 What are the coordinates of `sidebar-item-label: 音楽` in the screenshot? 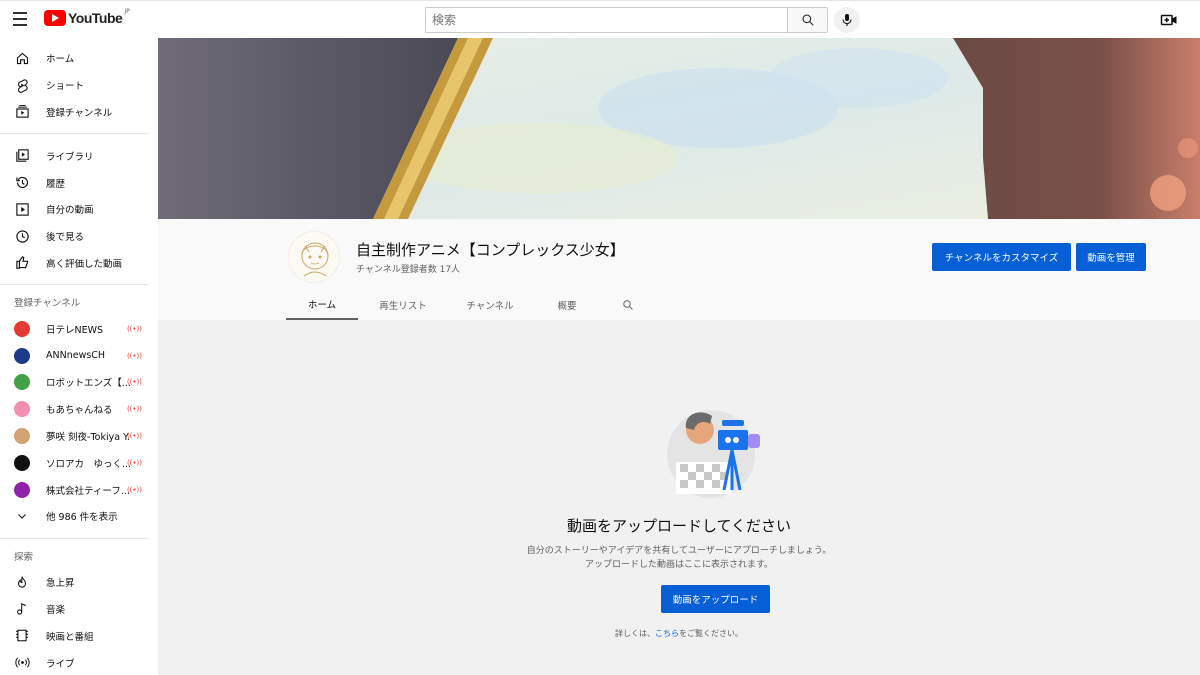 It's located at (56, 610).